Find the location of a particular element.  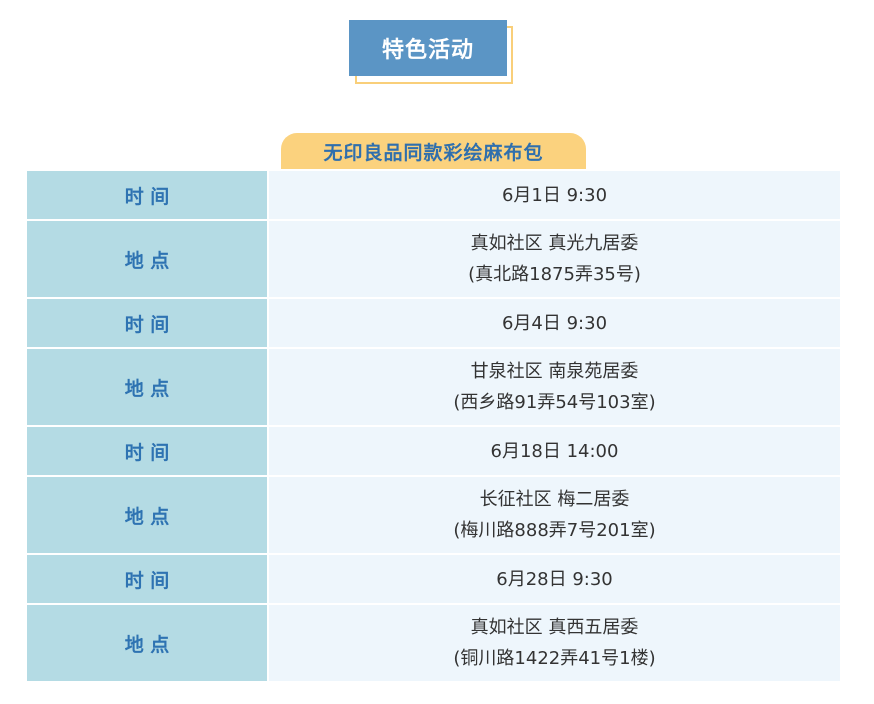

value-line: 长征社区 梅二居委 is located at coordinates (554, 499).